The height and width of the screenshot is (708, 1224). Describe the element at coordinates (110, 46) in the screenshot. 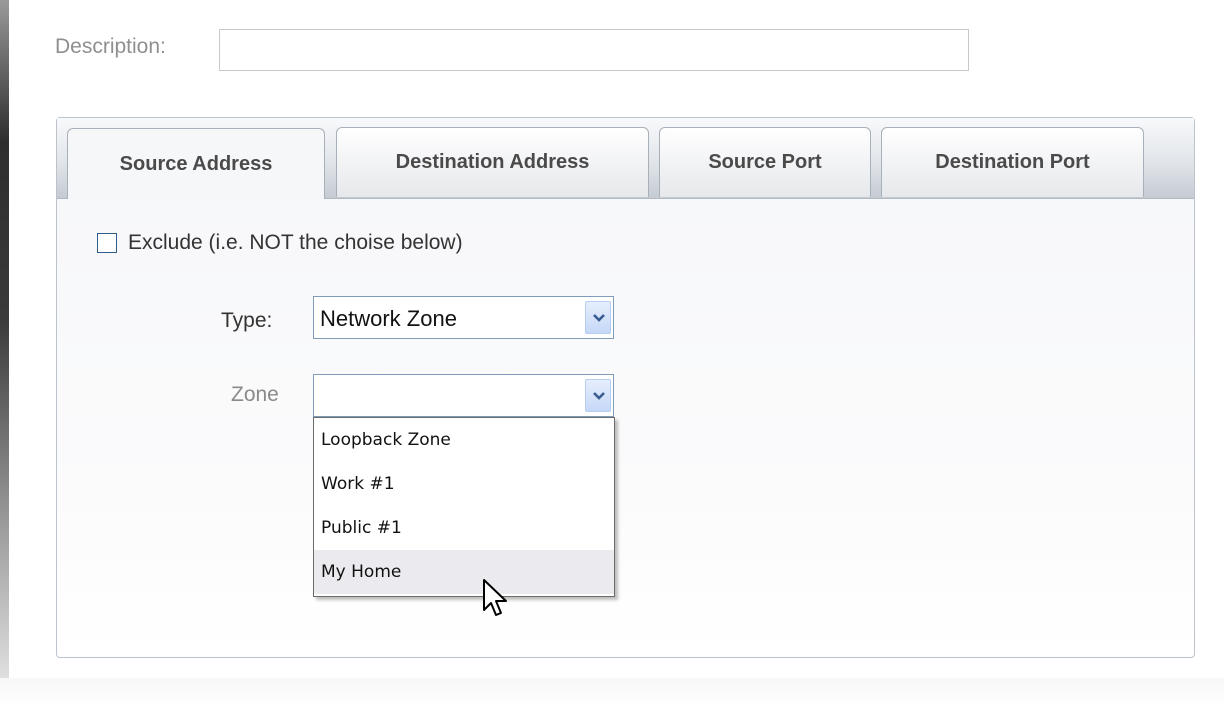

I see `description-label: Description:` at that location.